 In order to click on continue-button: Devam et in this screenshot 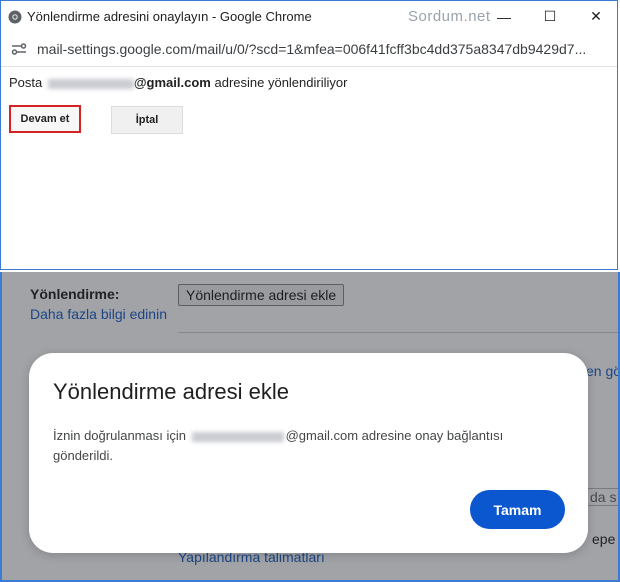, I will do `click(45, 119)`.